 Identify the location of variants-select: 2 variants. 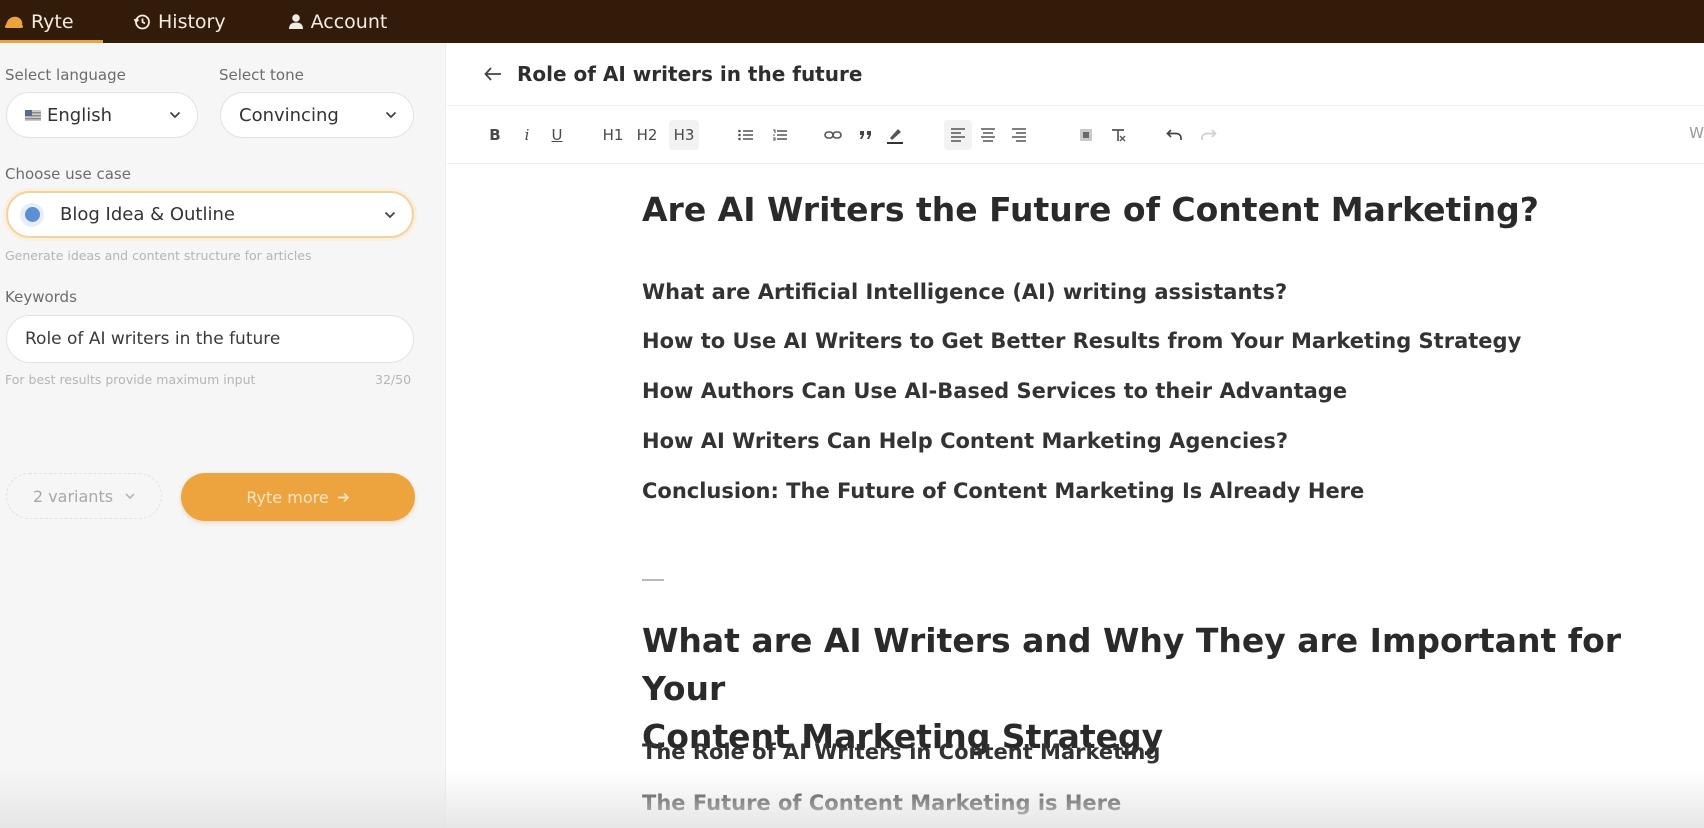
(84, 496).